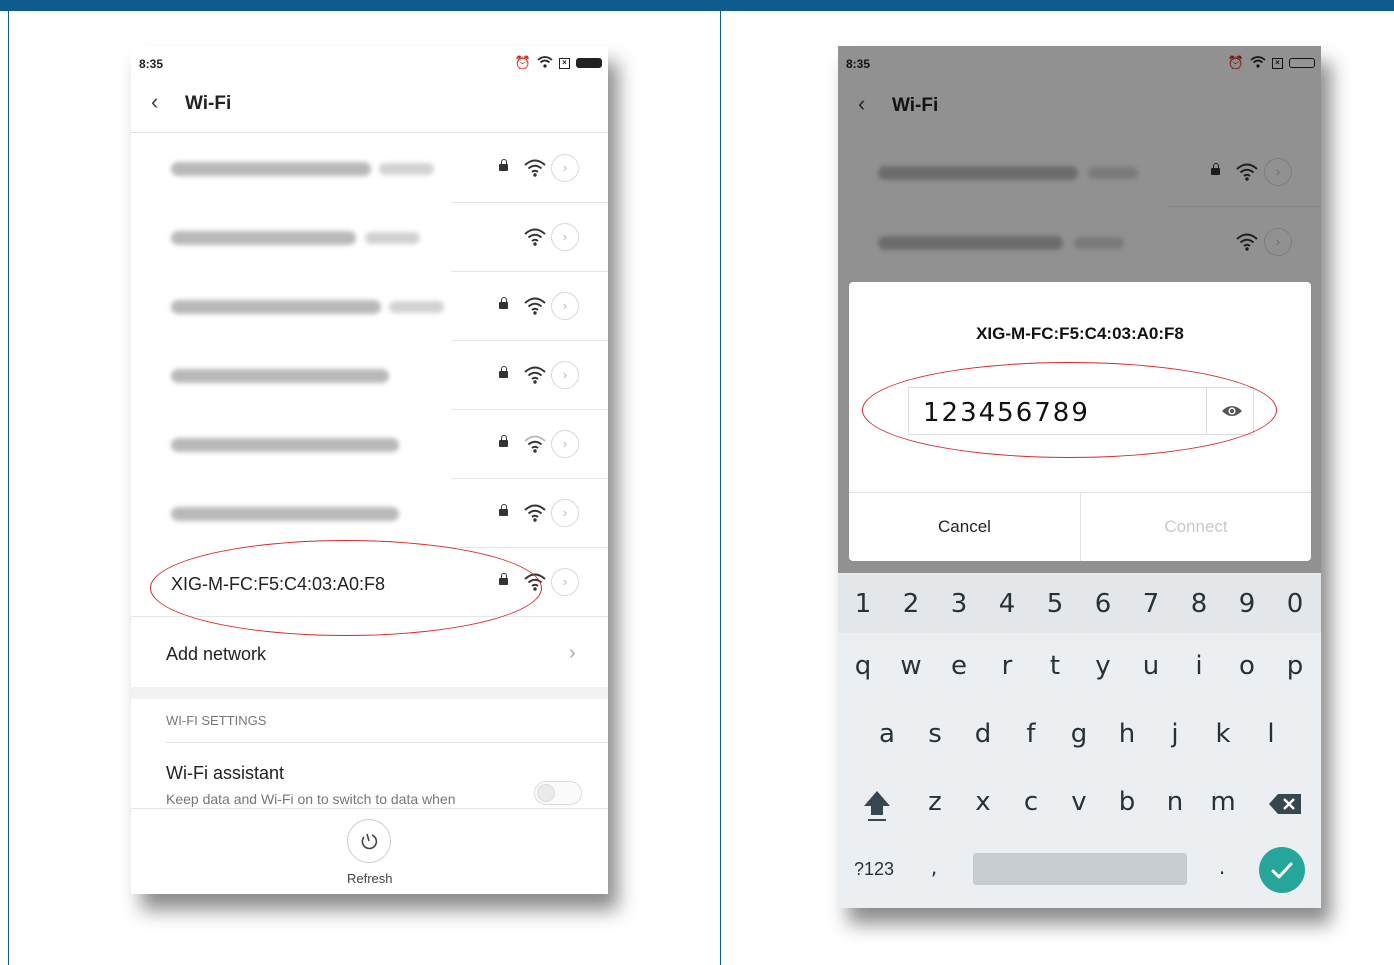 This screenshot has height=965, width=1394. Describe the element at coordinates (983, 802) in the screenshot. I see `key-x: x` at that location.